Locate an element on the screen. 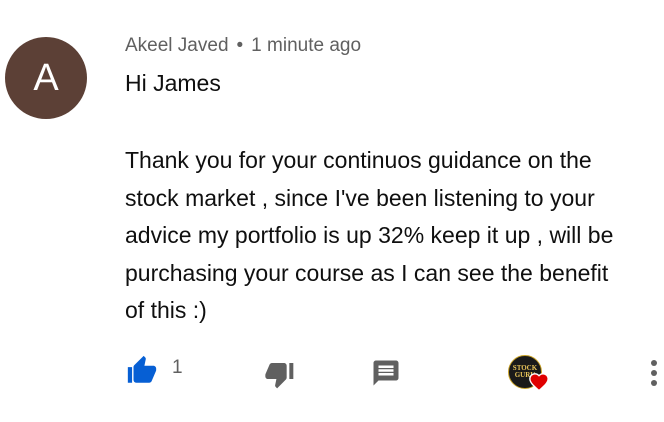 This screenshot has width=664, height=422. more-vertical-icon is located at coordinates (654, 363).